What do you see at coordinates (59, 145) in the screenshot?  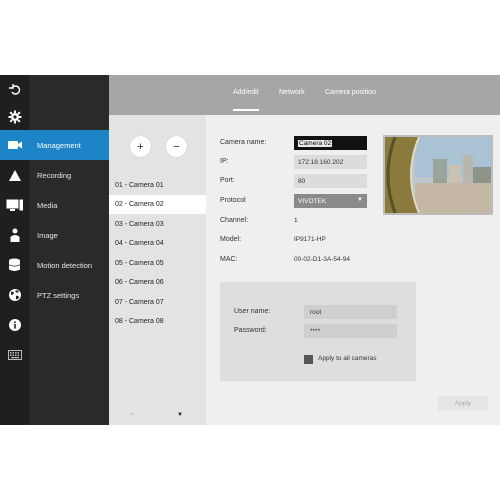 I see `menu-item-label: Management` at bounding box center [59, 145].